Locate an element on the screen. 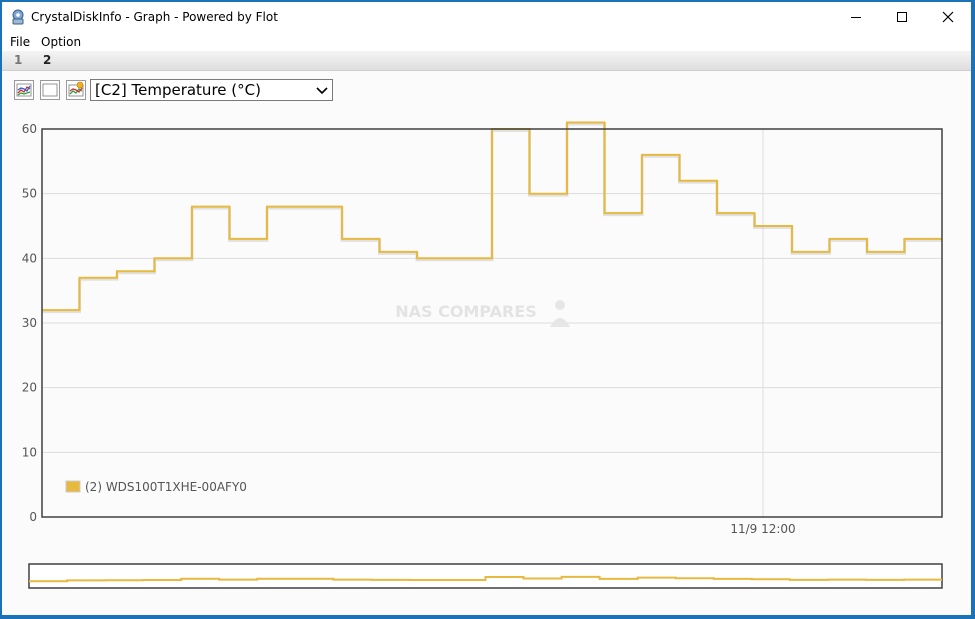  legend-swatch is located at coordinates (73, 486).